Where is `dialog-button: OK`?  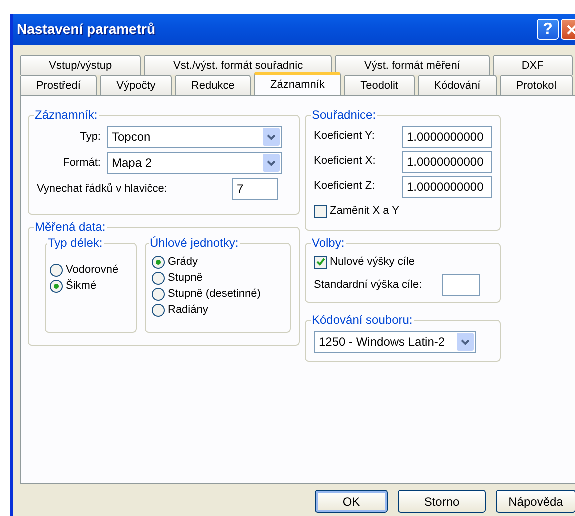
dialog-button: OK is located at coordinates (351, 501).